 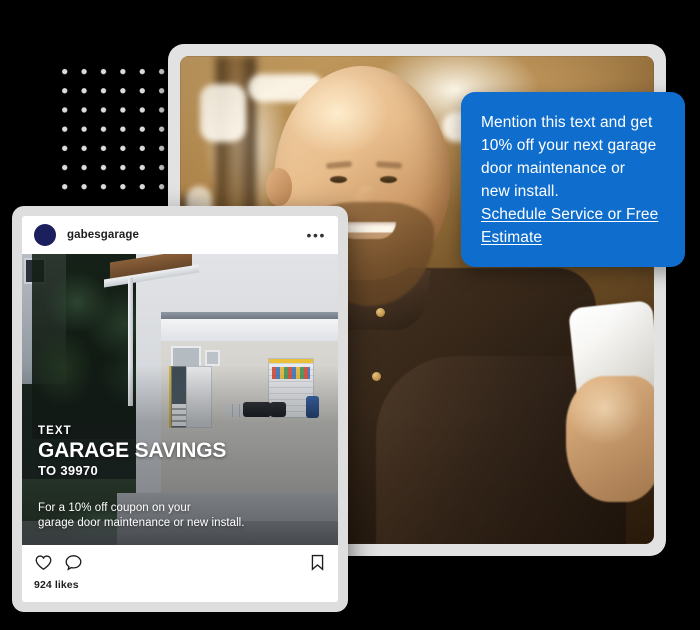 I want to click on account-username: gabesgarage, so click(x=103, y=235).